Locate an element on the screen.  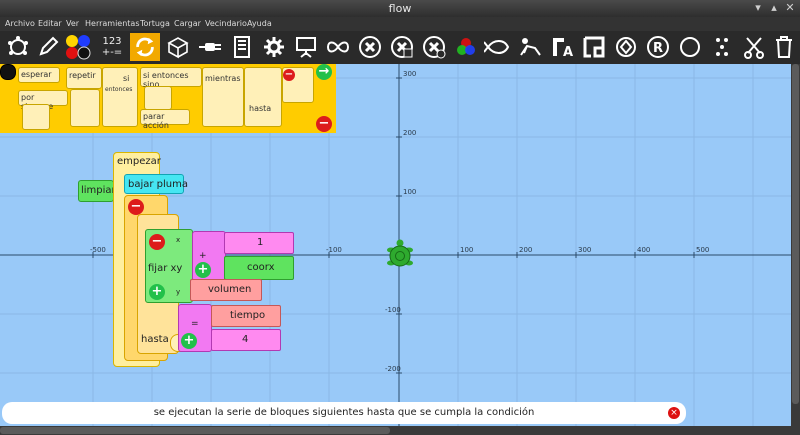
svg-text: A is located at coordinates (568, 52).